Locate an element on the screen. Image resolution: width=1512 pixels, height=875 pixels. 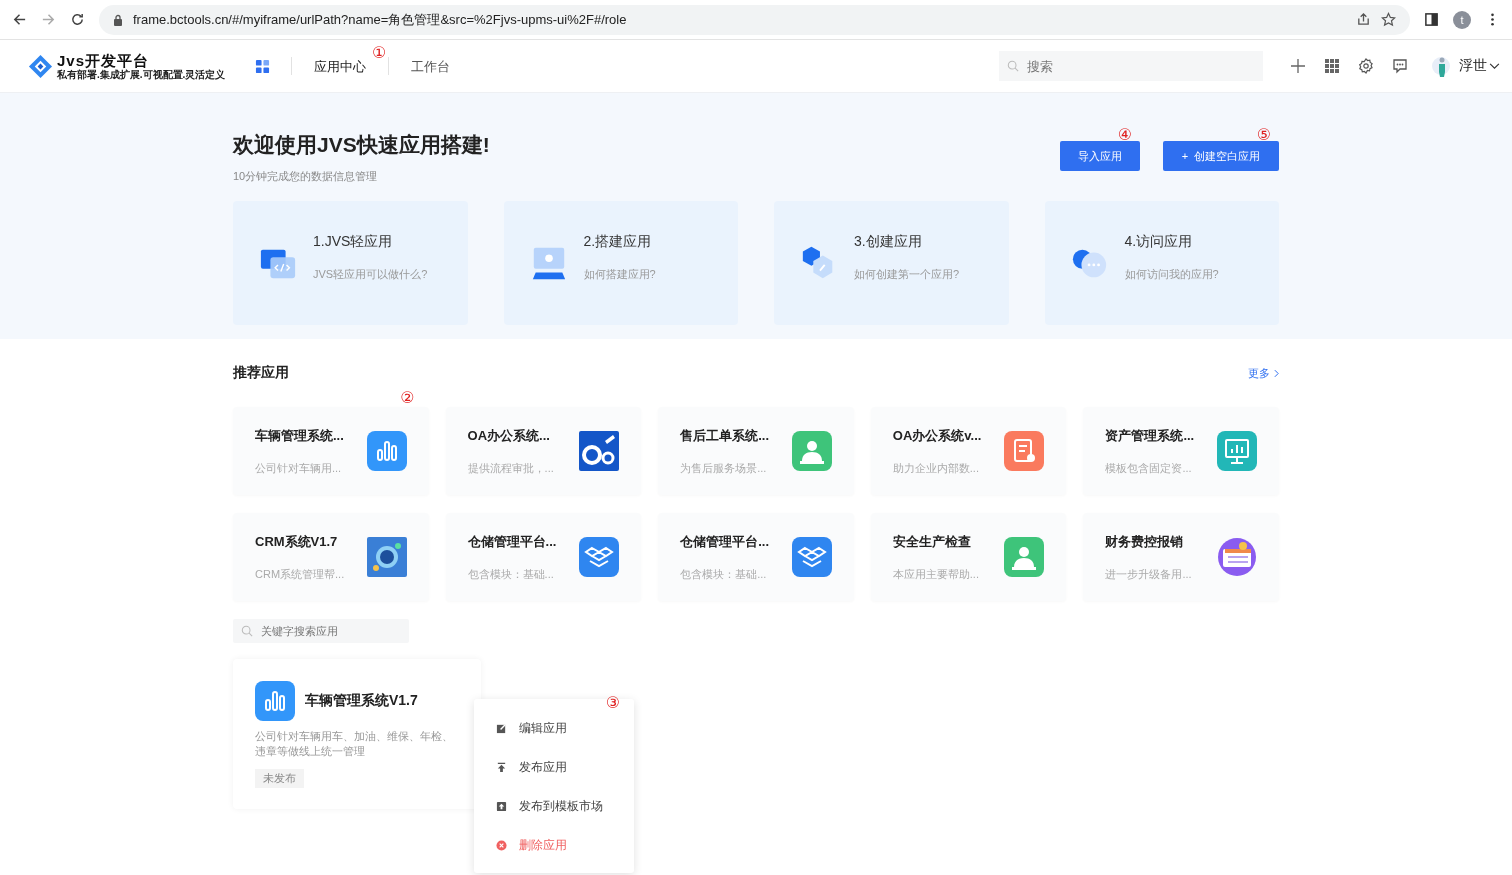
guide-description: 如何搭建应用? is located at coordinates (619, 274).